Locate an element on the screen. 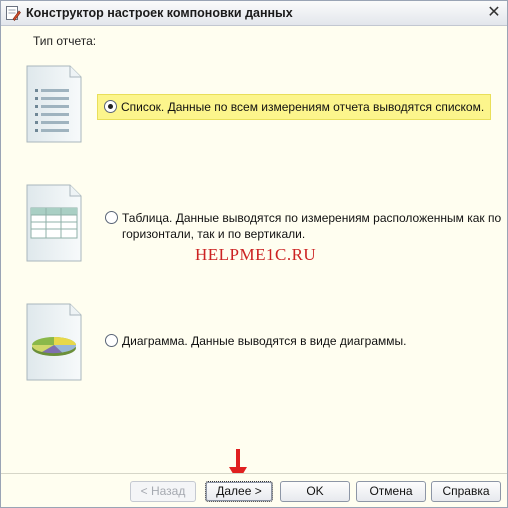 Image resolution: width=508 pixels, height=508 pixels. help-button: Справка is located at coordinates (466, 491).